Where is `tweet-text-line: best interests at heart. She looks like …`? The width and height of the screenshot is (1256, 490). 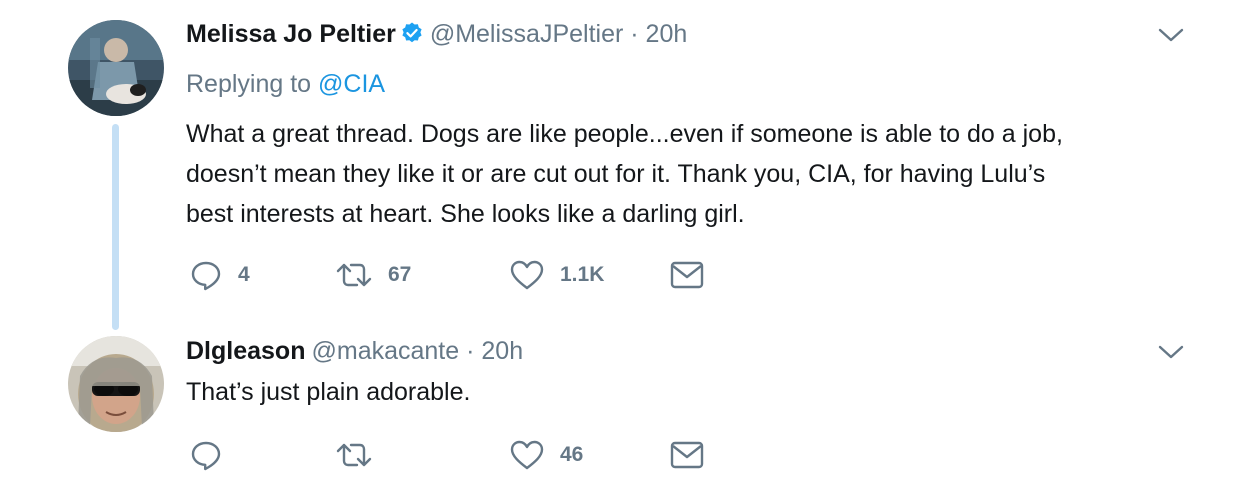
tweet-text-line: best interests at heart. She looks like … is located at coordinates (465, 214).